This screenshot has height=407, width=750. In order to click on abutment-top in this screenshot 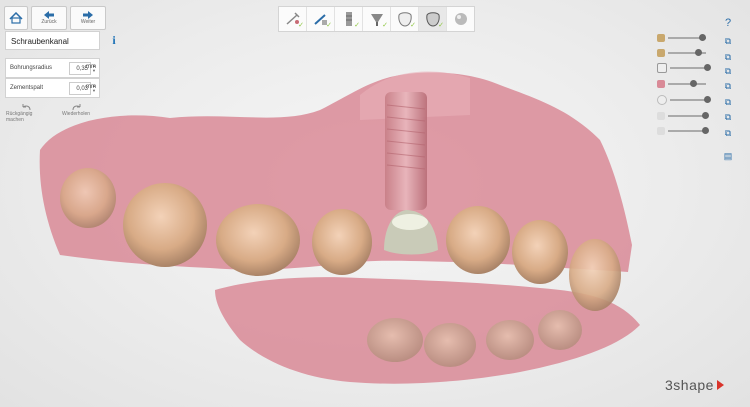, I will do `click(410, 222)`.